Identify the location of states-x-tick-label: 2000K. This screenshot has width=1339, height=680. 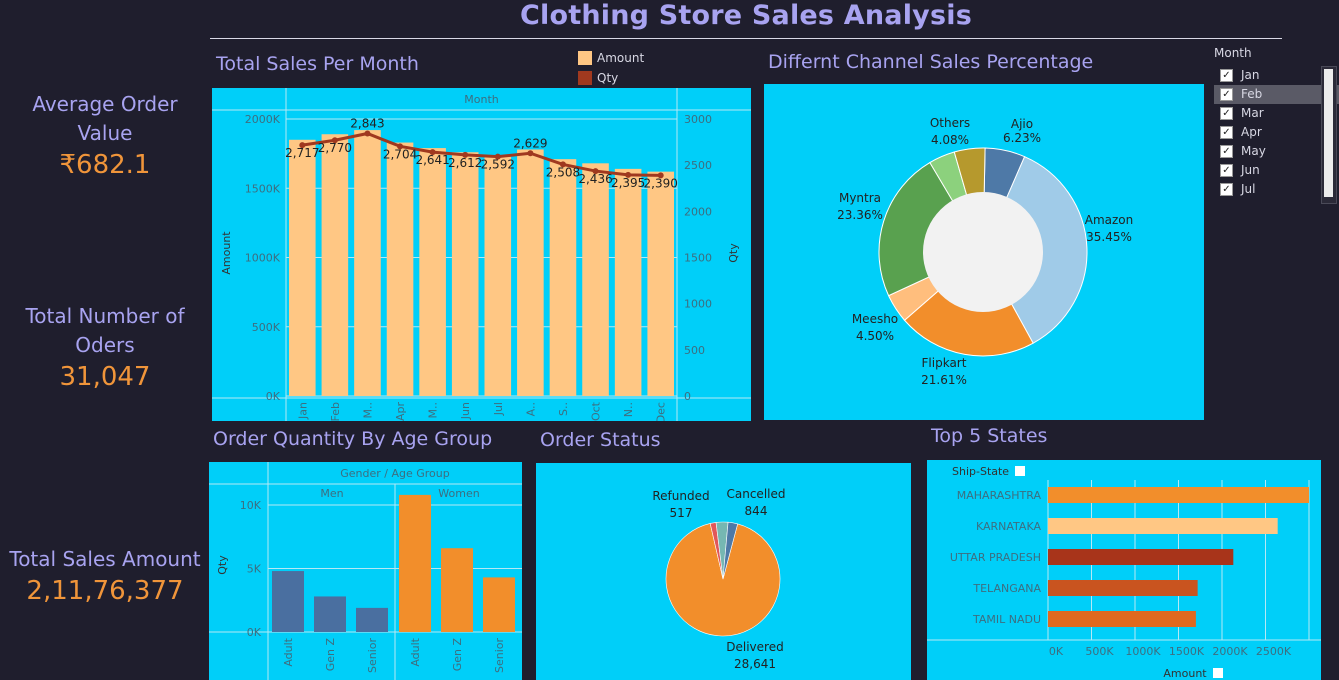
(1230, 651).